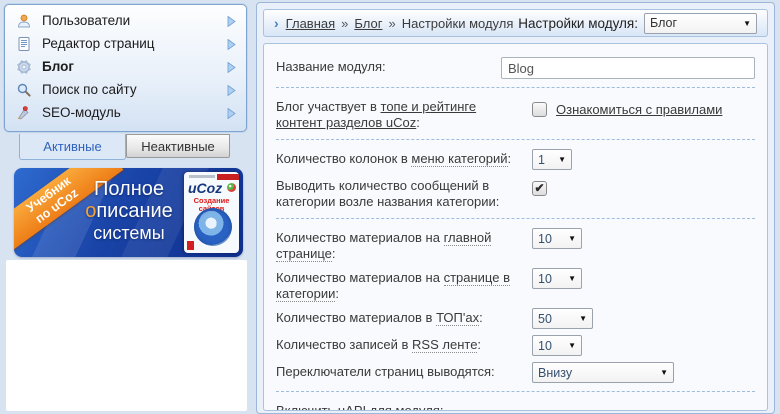 This screenshot has height=414, width=780. I want to click on module-name-input, so click(628, 68).